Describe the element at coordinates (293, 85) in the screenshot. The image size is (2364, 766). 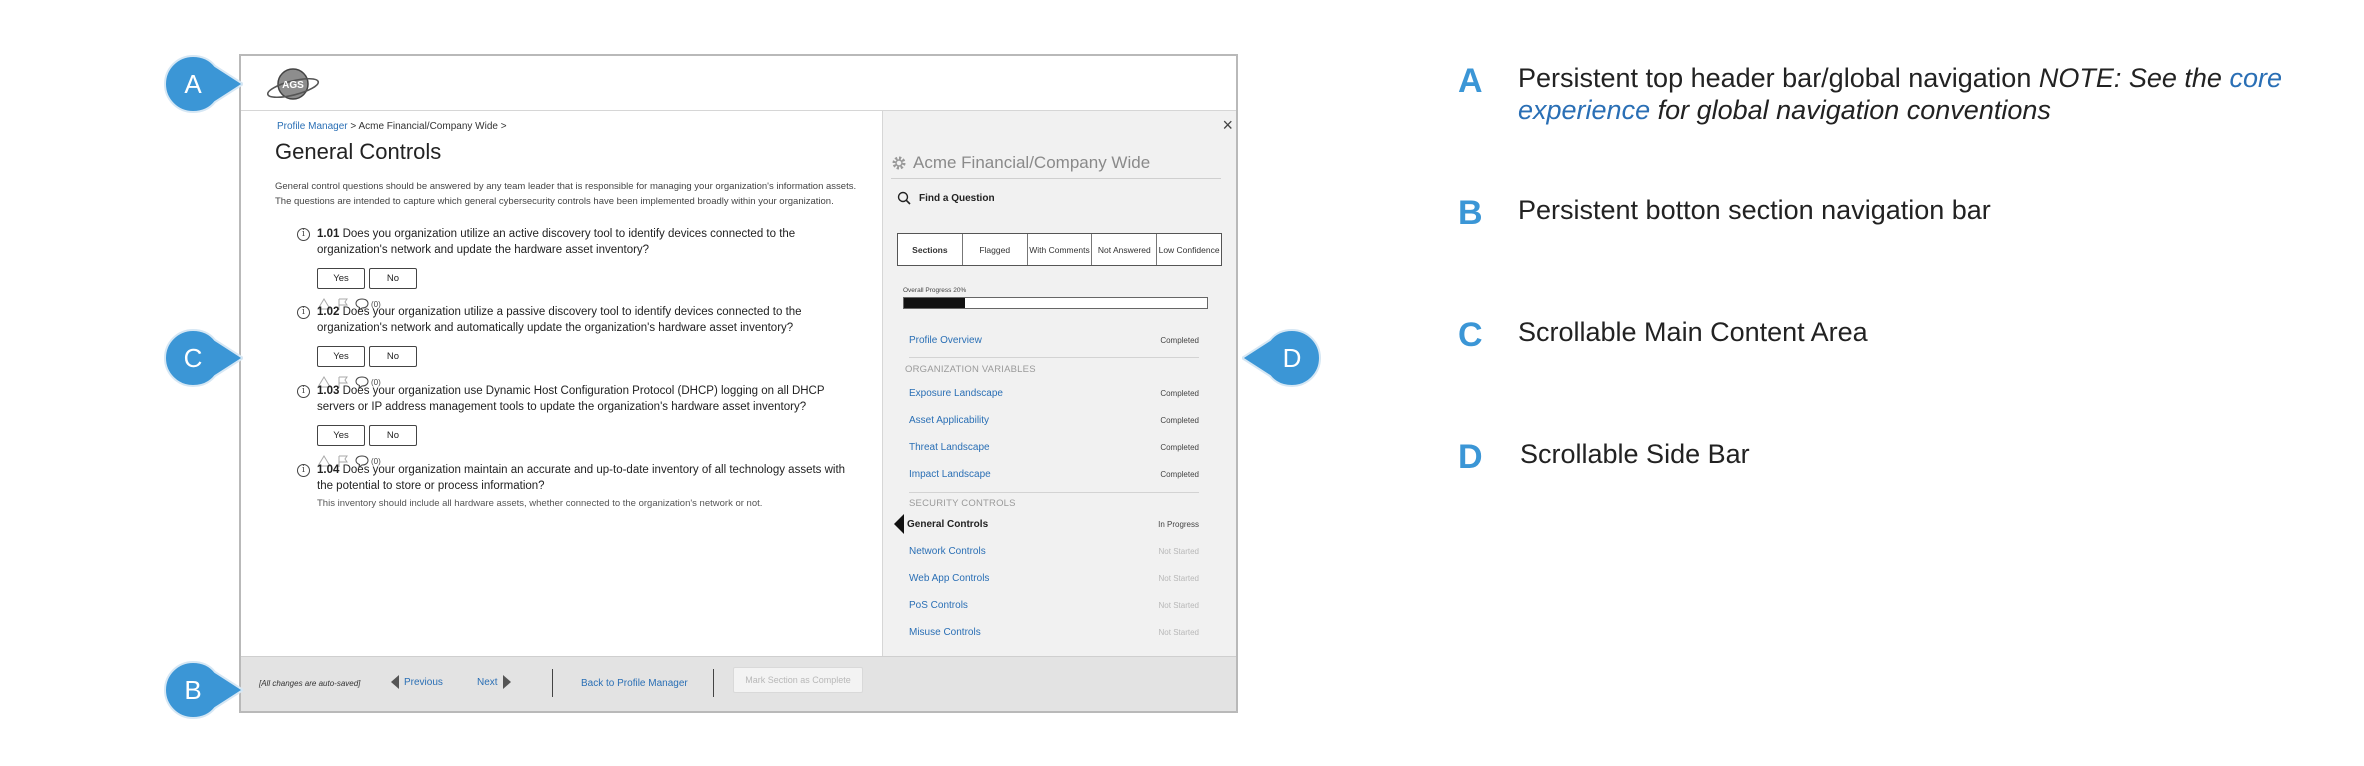
I see `logo-text: AGS` at that location.